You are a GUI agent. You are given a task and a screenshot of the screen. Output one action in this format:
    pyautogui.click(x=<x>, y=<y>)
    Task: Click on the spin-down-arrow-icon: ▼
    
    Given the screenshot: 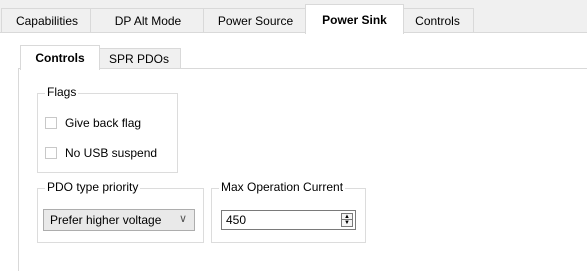 What is the action you would take?
    pyautogui.click(x=347, y=222)
    